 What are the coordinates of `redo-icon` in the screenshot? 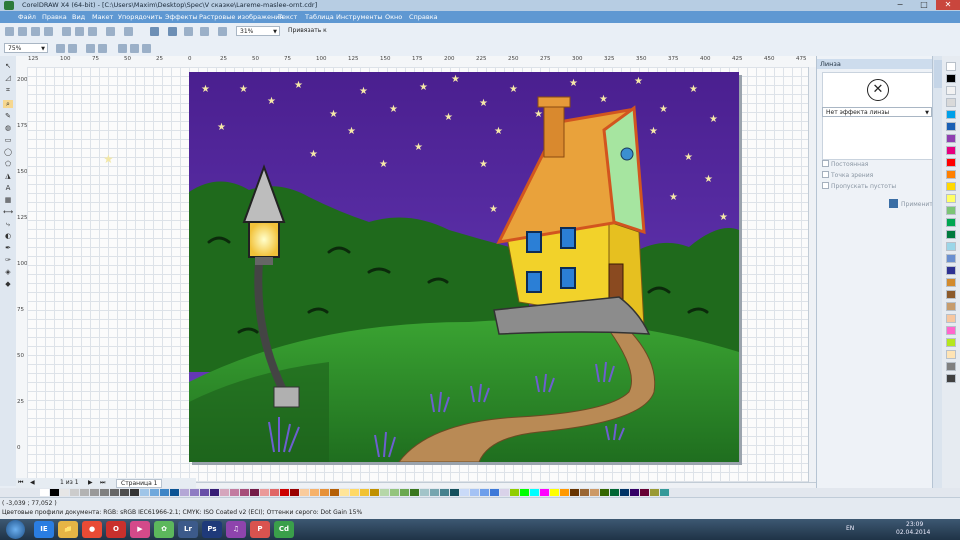 It's located at (128, 31).